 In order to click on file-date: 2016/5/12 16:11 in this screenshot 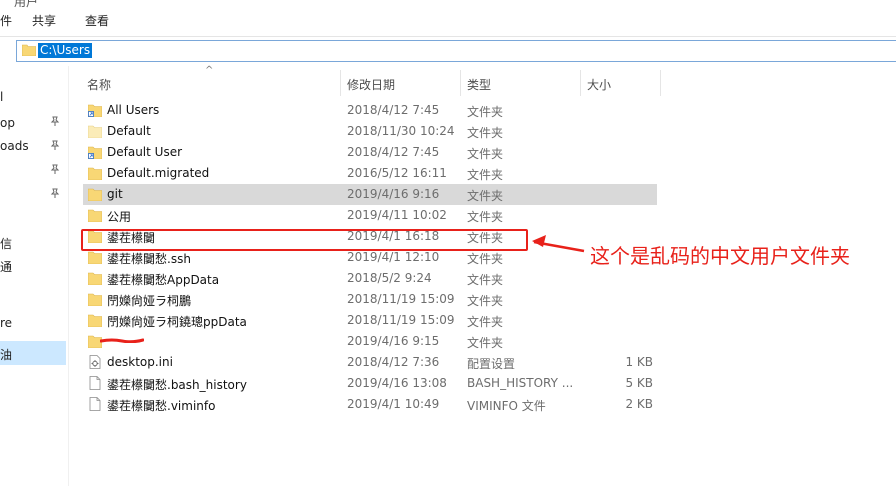, I will do `click(397, 173)`.